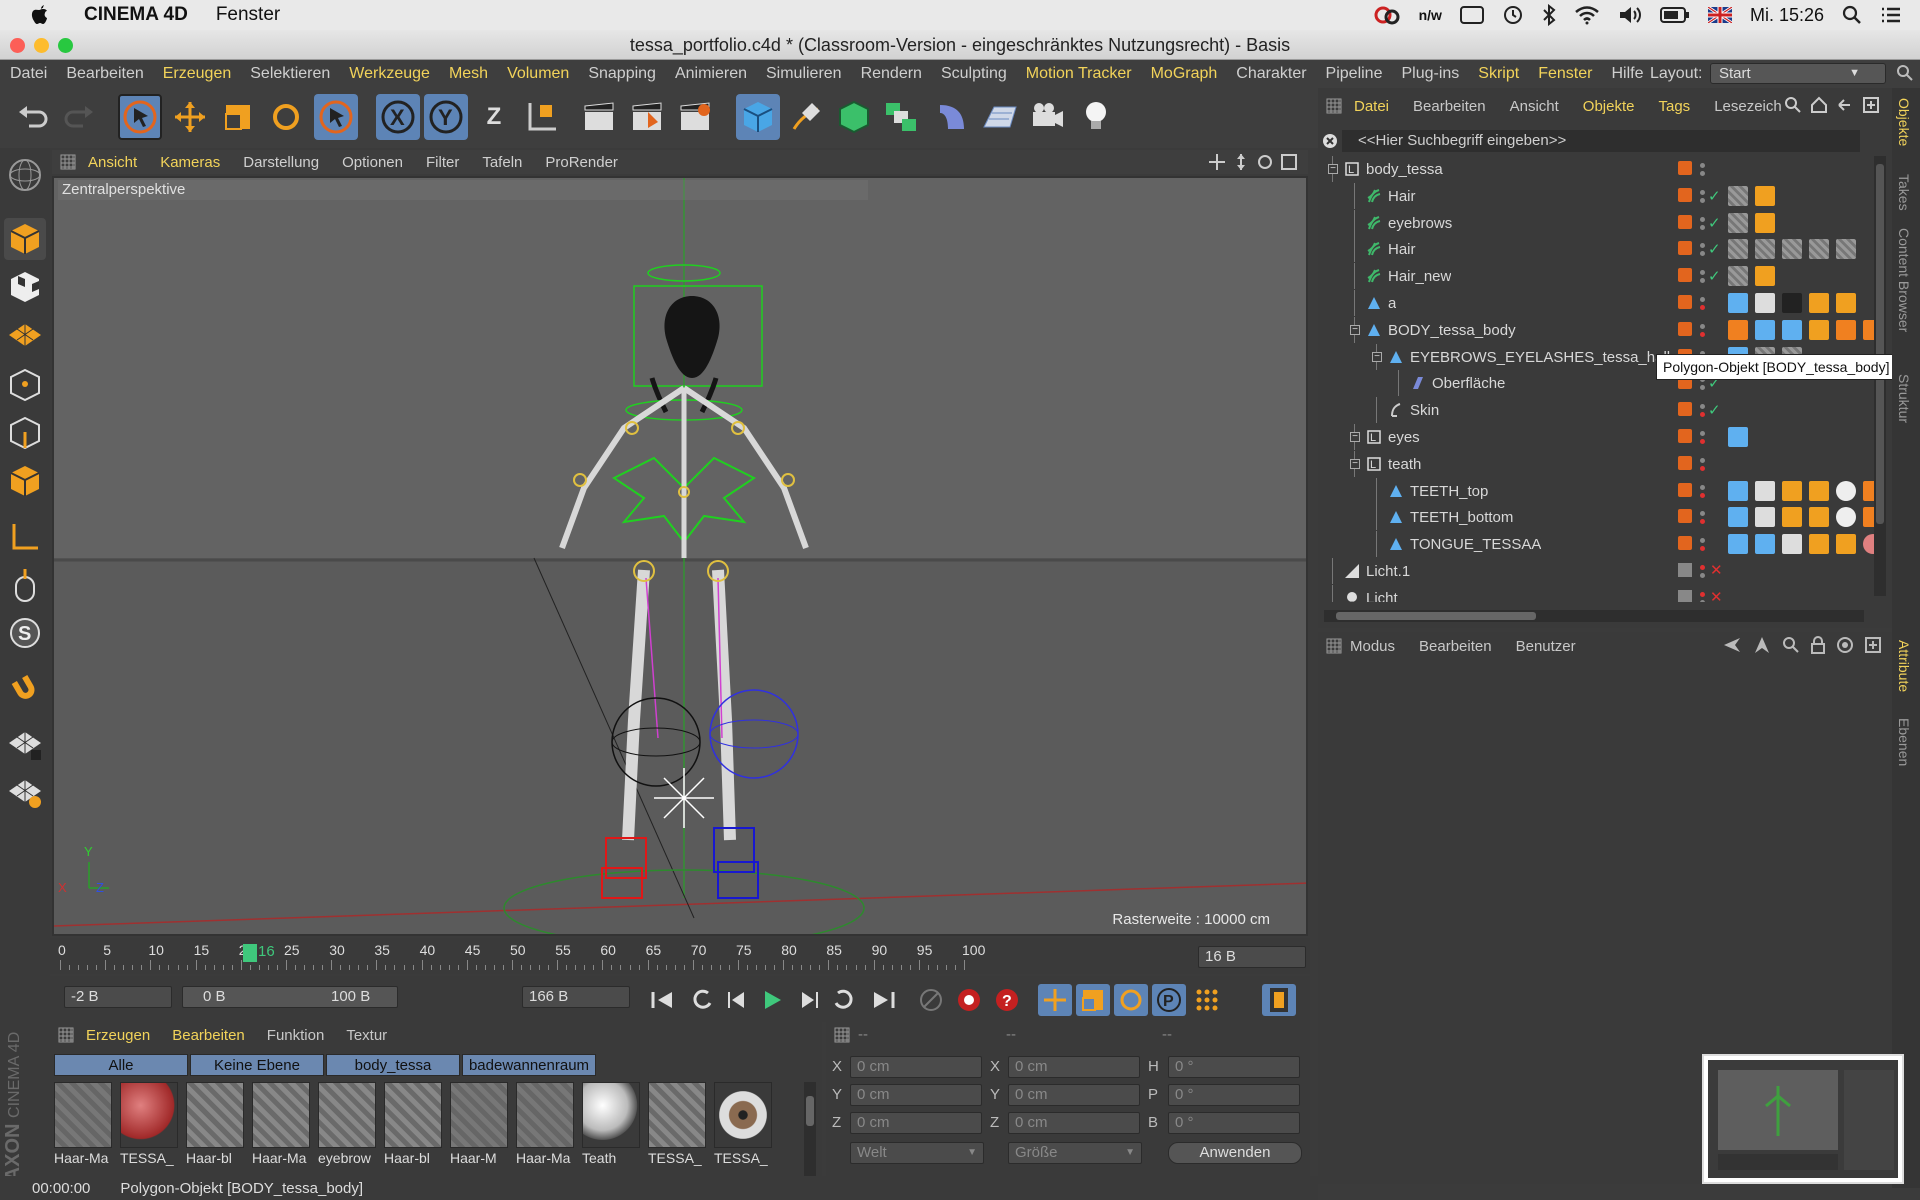  I want to click on object-row: − Lbody_tessa, so click(1599, 169).